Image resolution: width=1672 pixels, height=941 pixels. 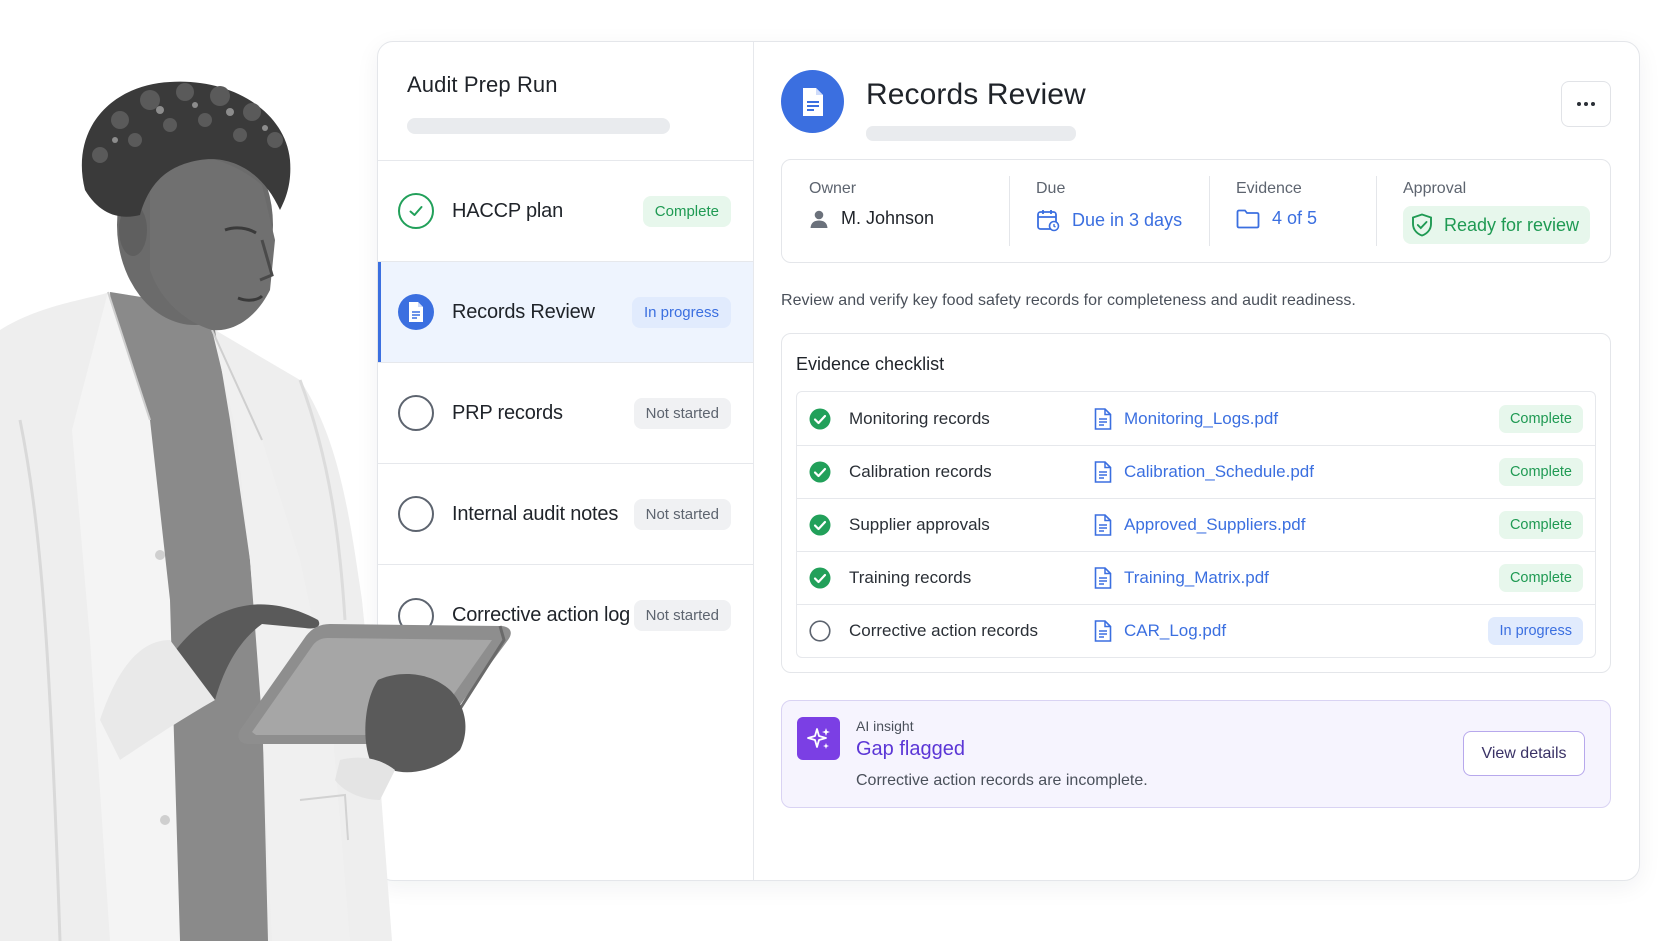 What do you see at coordinates (1175, 630) in the screenshot?
I see `file-name: CAR_Log.pdf` at bounding box center [1175, 630].